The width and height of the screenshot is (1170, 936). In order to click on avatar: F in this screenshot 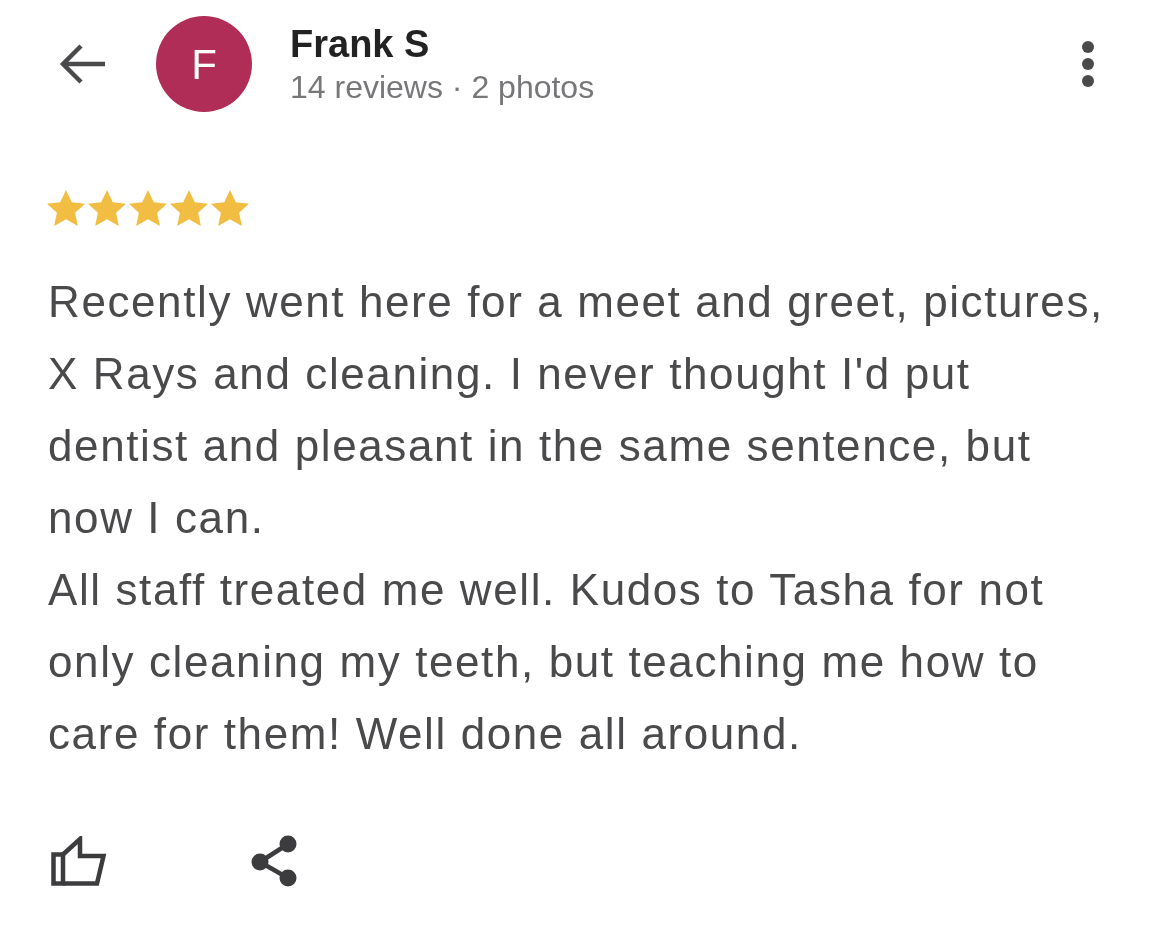, I will do `click(204, 64)`.